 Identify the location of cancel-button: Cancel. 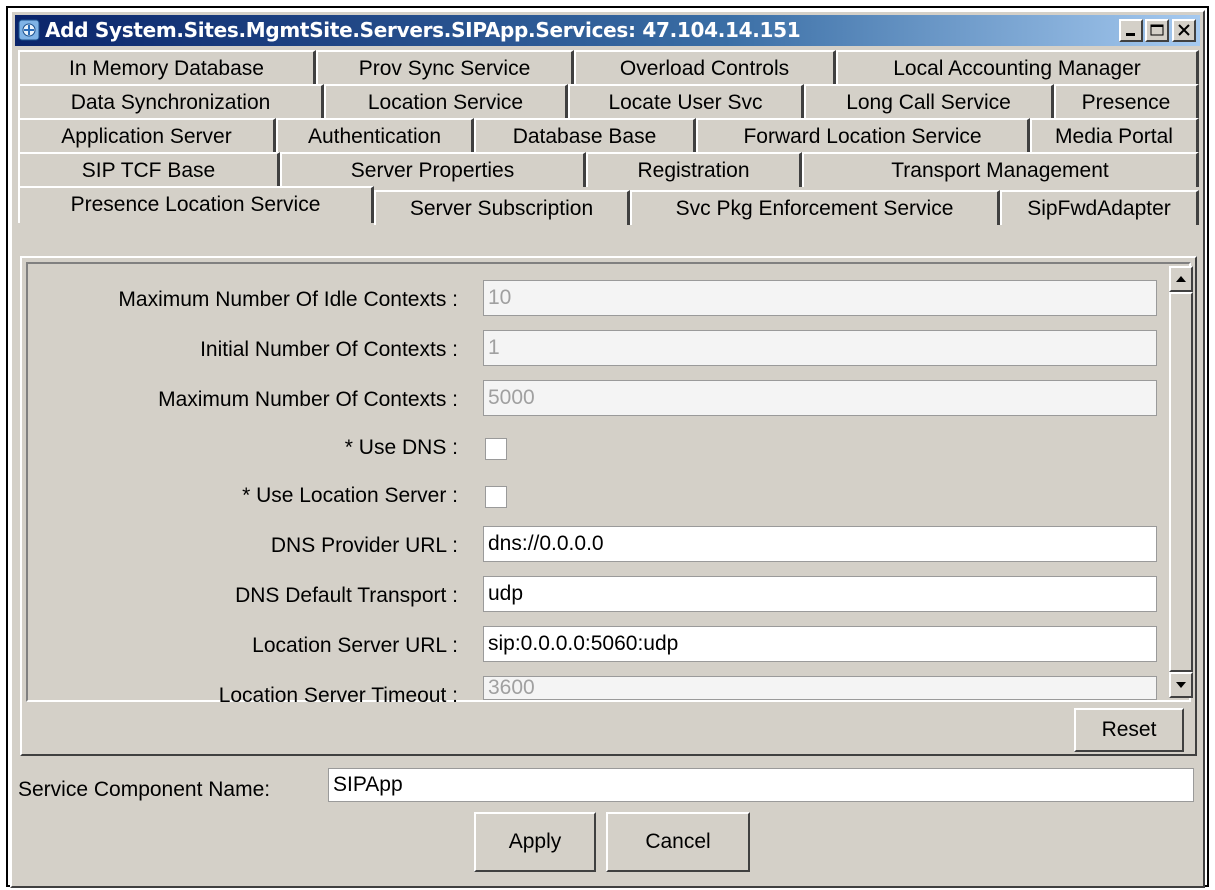
(678, 842).